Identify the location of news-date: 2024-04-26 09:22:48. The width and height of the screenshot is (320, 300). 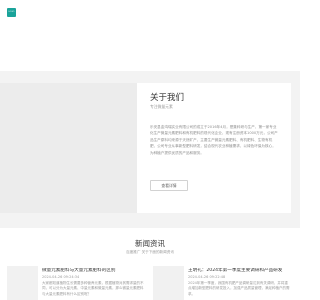
(207, 276).